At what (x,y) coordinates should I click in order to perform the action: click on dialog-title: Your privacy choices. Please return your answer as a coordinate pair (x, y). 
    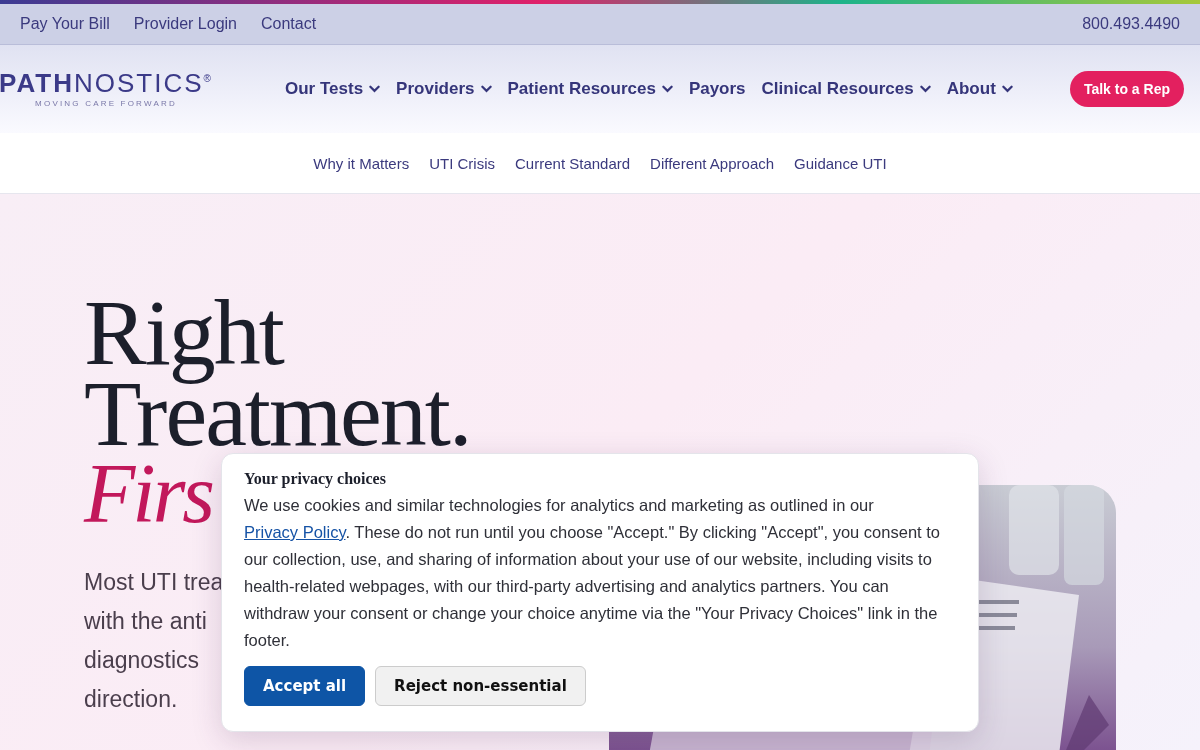
    Looking at the image, I should click on (315, 479).